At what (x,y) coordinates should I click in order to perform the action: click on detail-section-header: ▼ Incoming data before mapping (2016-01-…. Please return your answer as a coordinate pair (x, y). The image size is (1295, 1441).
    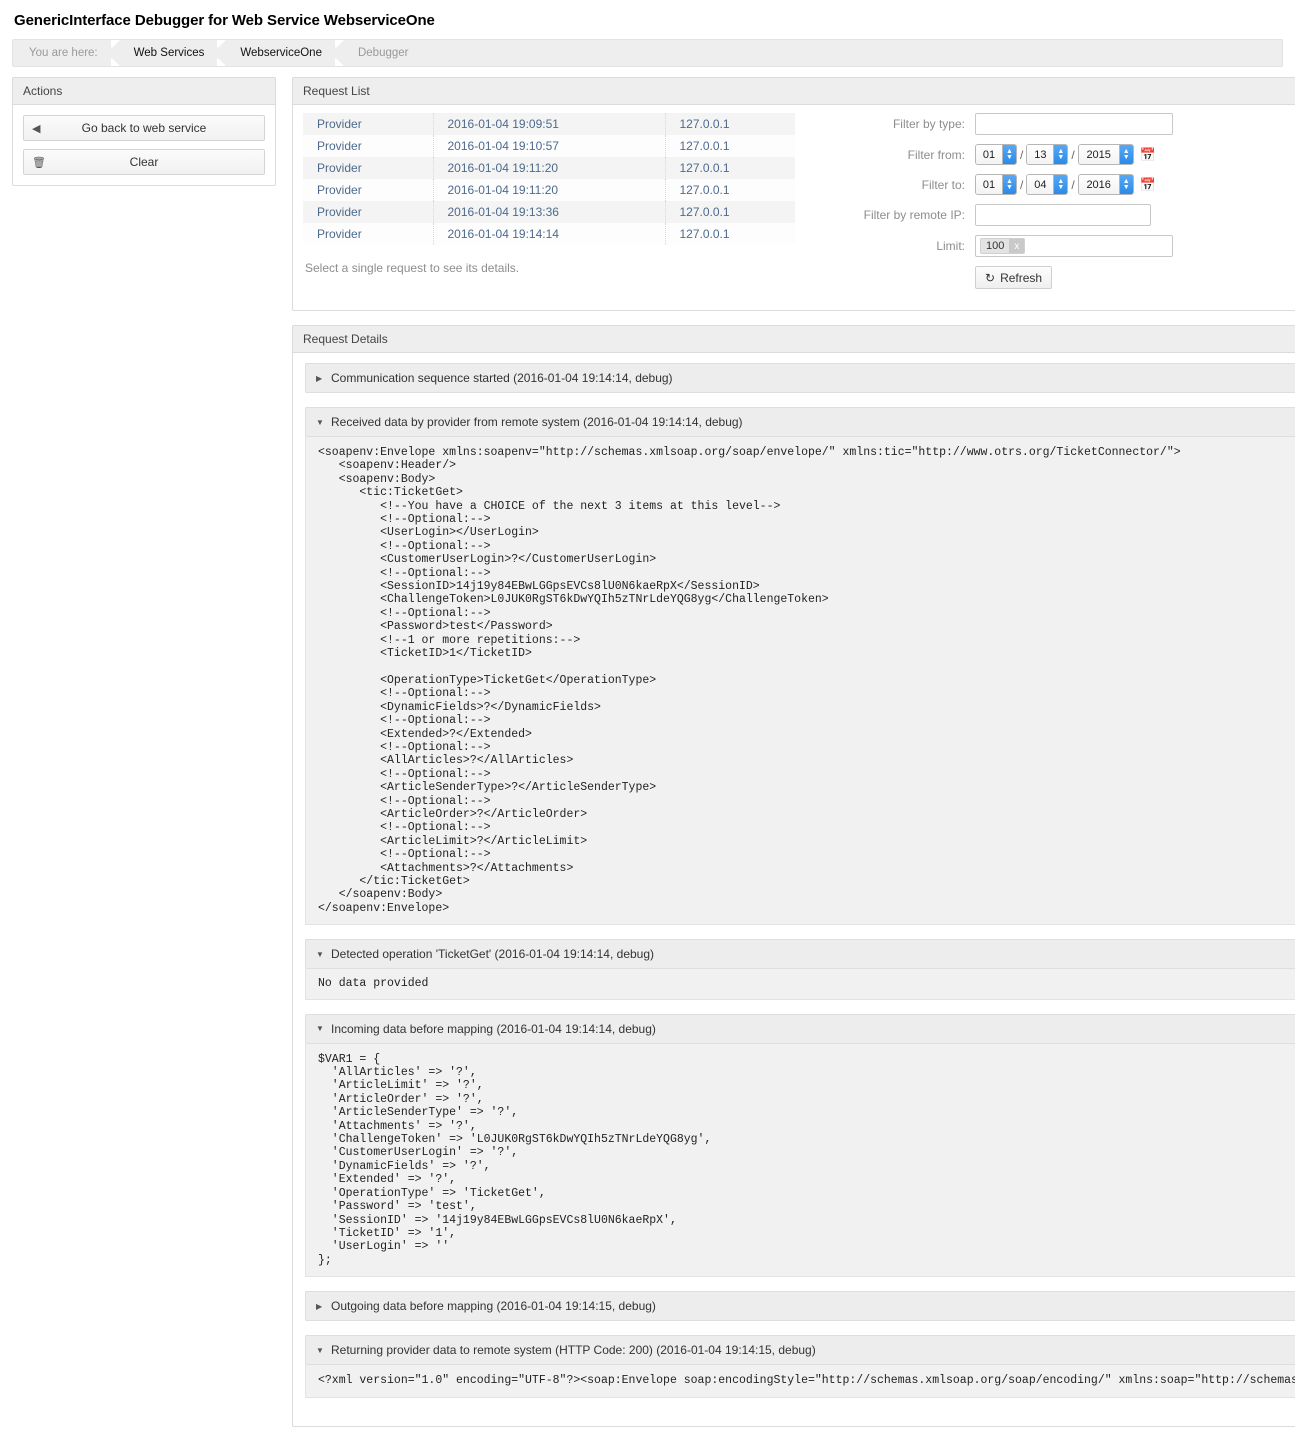
    Looking at the image, I should click on (800, 1028).